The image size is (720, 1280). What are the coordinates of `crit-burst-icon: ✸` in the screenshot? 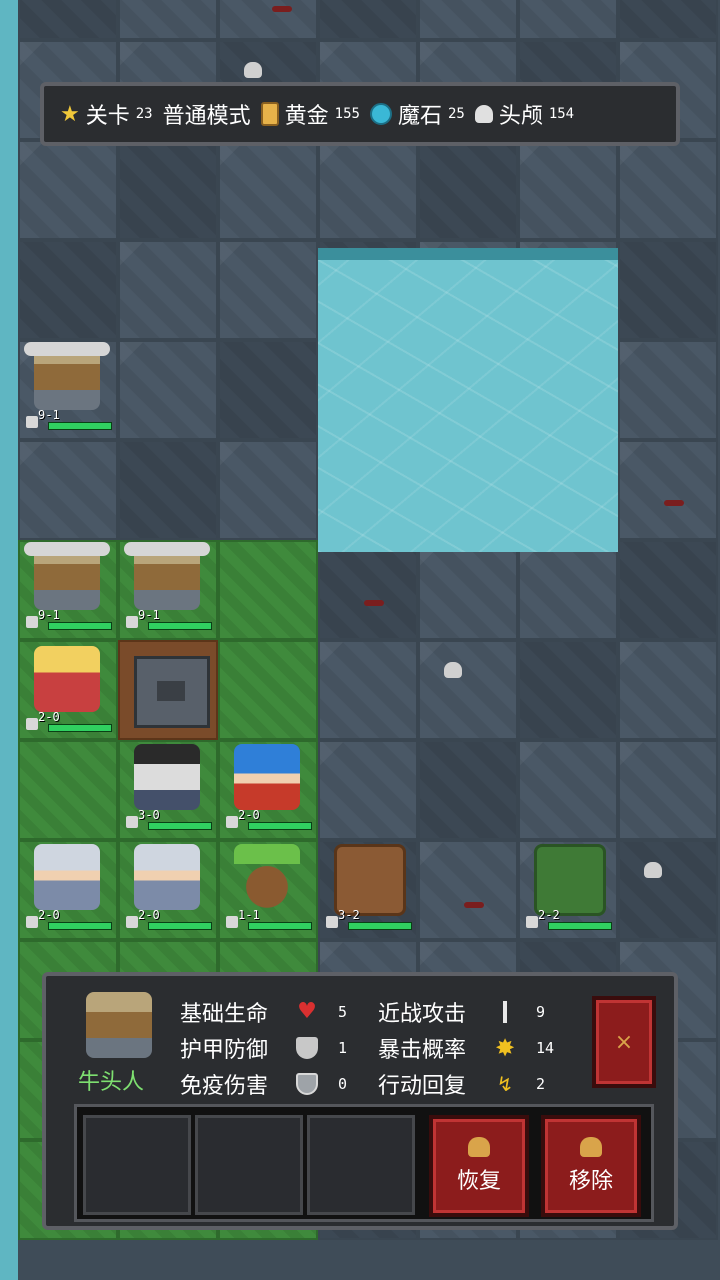 It's located at (505, 1048).